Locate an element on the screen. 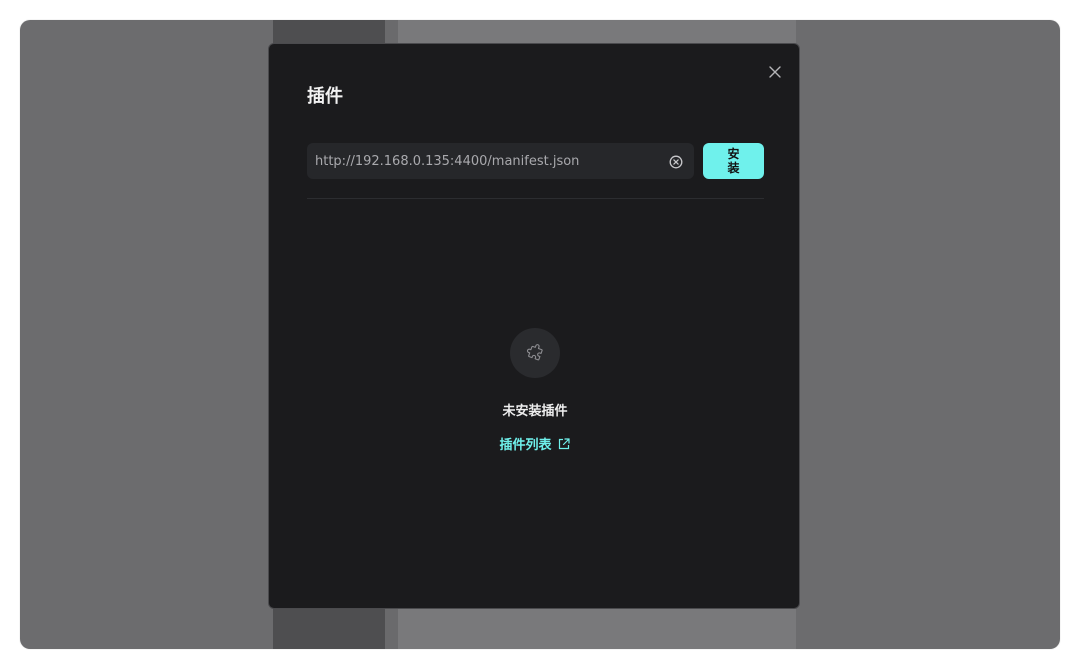  plugin-list-link-label: 插件列表 is located at coordinates (525, 445).